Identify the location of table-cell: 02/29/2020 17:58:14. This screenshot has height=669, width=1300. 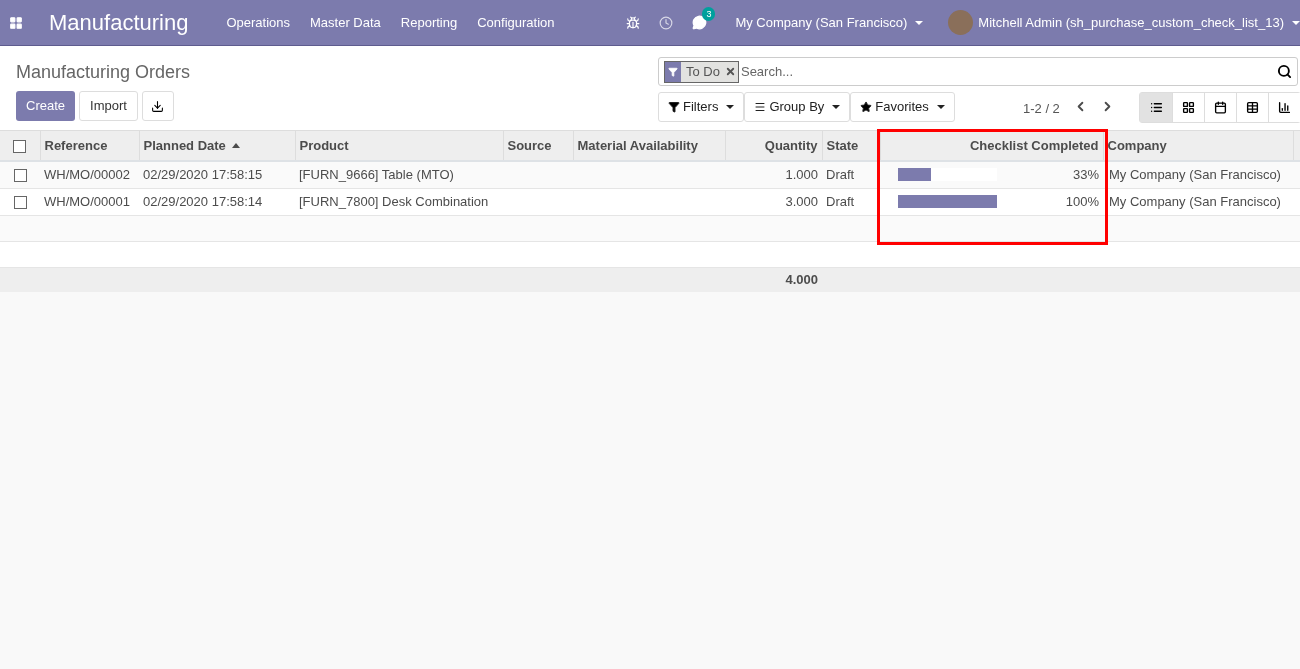
(203, 201).